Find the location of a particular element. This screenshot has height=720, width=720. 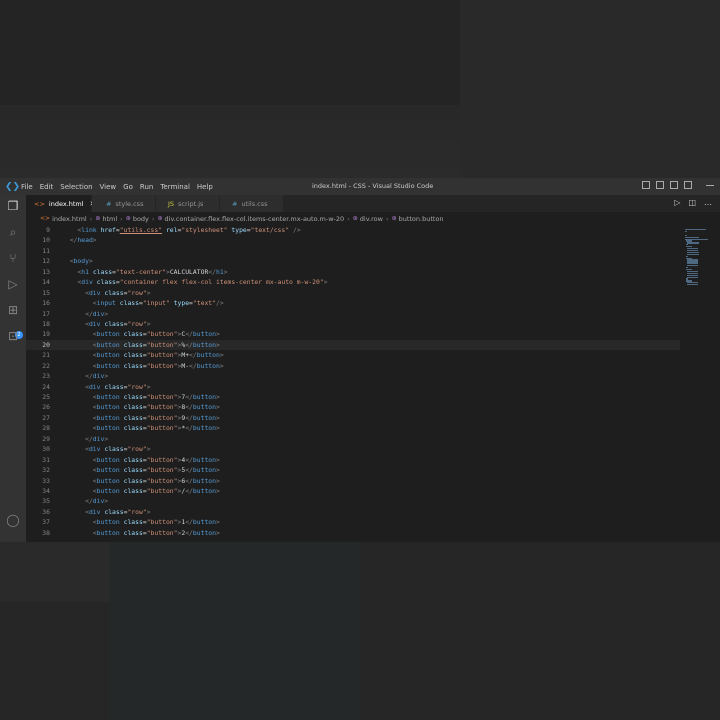

code-line: 26 <button class="button">8</button> is located at coordinates (353, 407).